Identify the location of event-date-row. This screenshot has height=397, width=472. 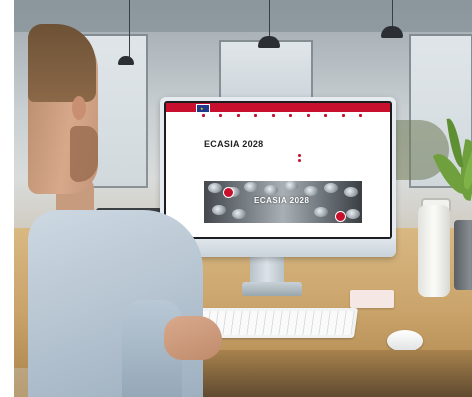
(338, 155).